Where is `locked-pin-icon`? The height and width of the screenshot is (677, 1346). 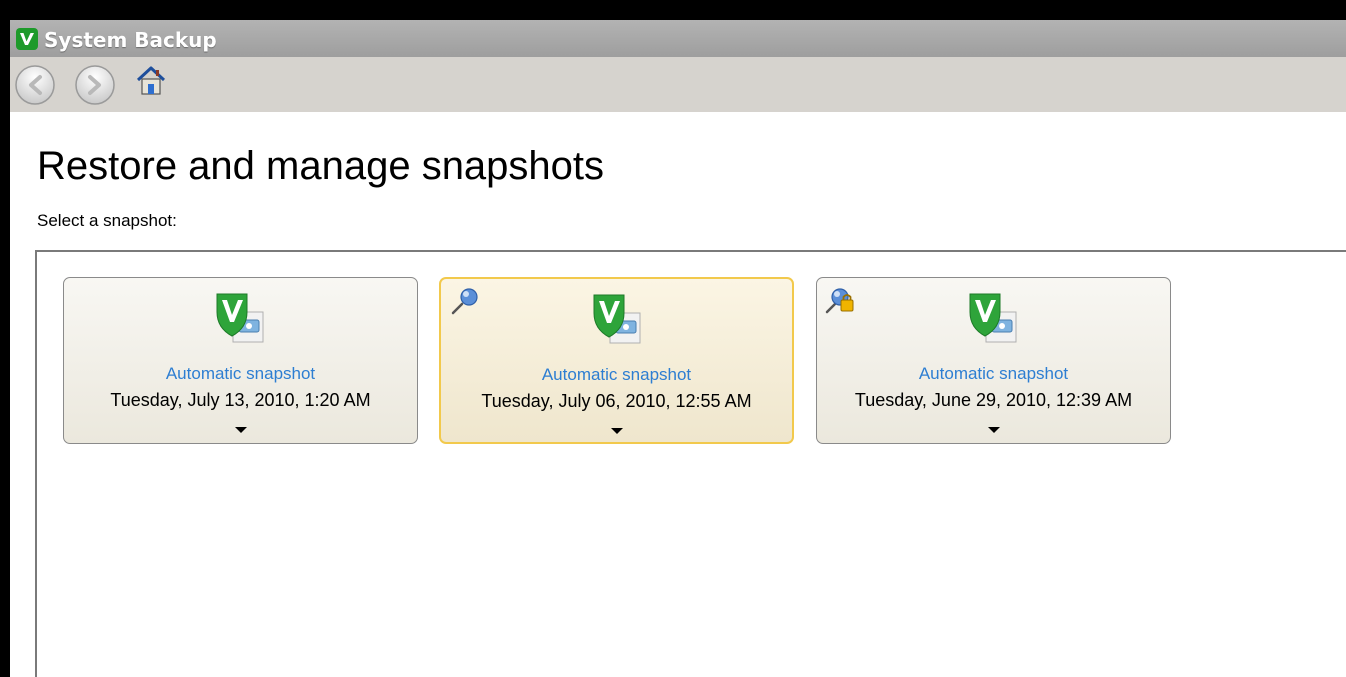 locked-pin-icon is located at coordinates (839, 301).